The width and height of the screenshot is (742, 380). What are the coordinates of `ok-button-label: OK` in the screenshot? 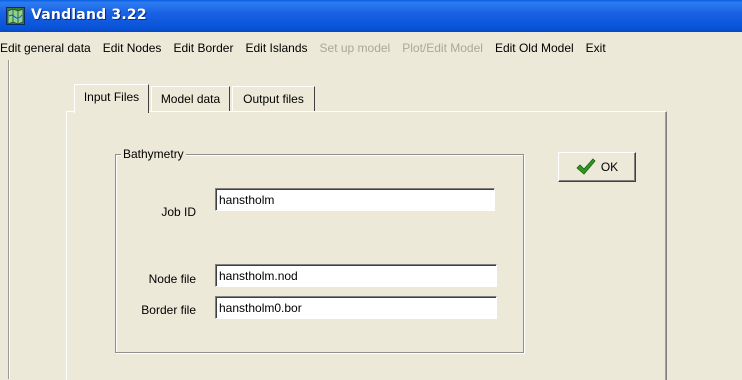 It's located at (609, 167).